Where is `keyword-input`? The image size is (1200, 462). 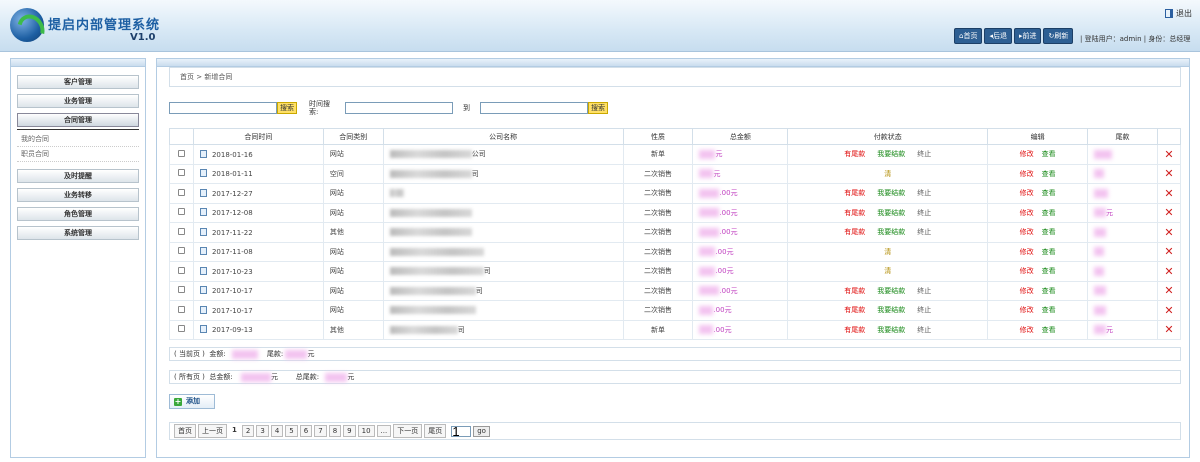
keyword-input is located at coordinates (223, 108).